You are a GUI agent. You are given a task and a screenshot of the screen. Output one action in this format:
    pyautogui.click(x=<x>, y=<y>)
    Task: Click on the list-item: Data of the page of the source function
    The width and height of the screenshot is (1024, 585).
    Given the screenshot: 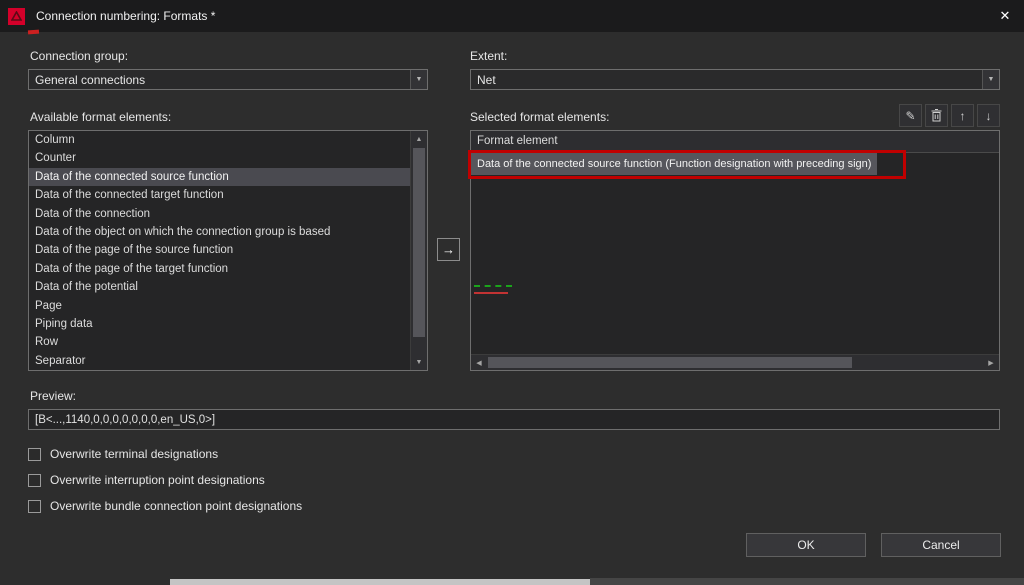 What is the action you would take?
    pyautogui.click(x=219, y=250)
    